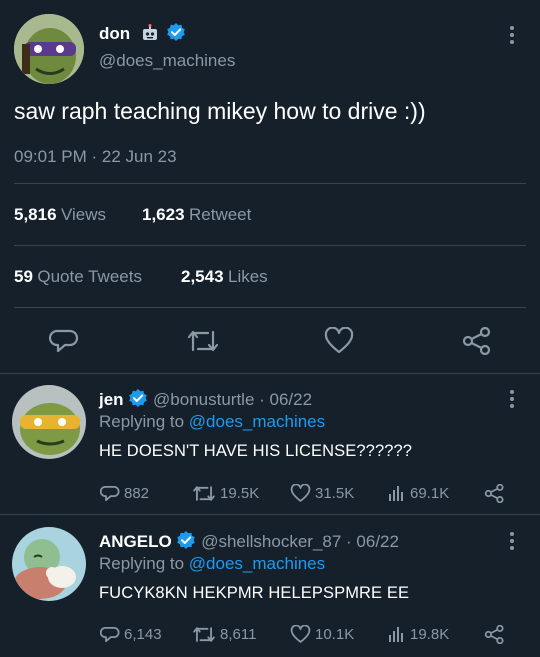 Image resolution: width=540 pixels, height=657 pixels. I want to click on reply-header: jen @bonusturtle · 06/22, so click(205, 400).